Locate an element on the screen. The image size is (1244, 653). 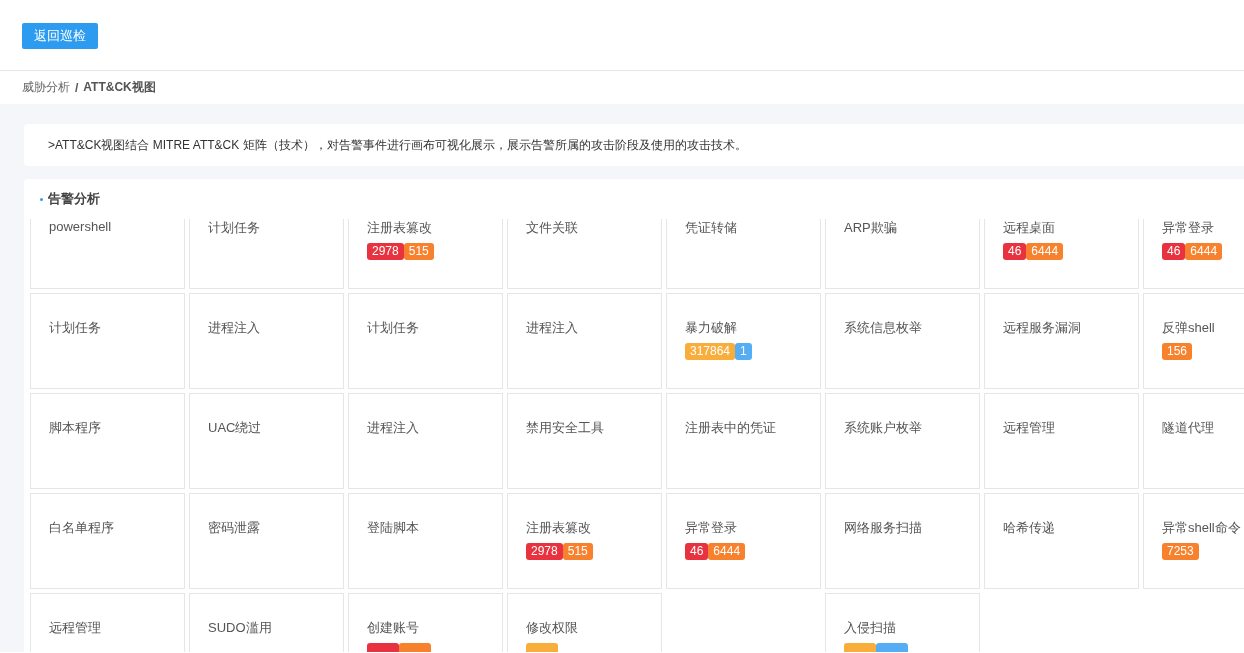
technique-card: 系统信息枚举 is located at coordinates (902, 341).